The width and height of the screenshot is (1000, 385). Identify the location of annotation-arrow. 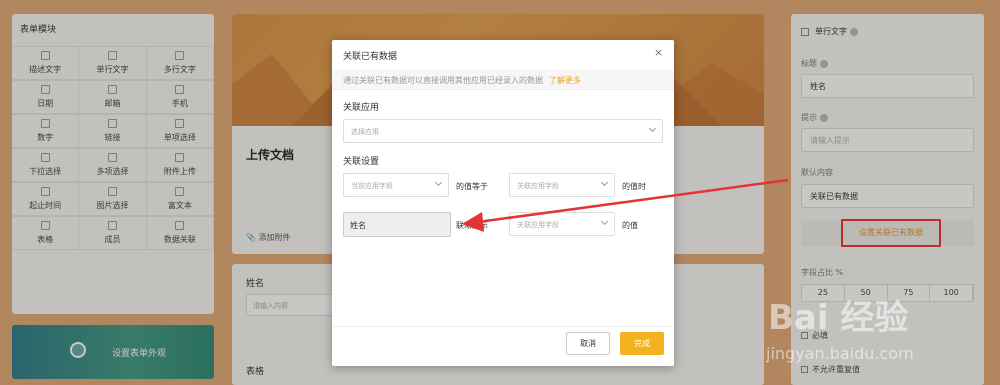
(625, 205).